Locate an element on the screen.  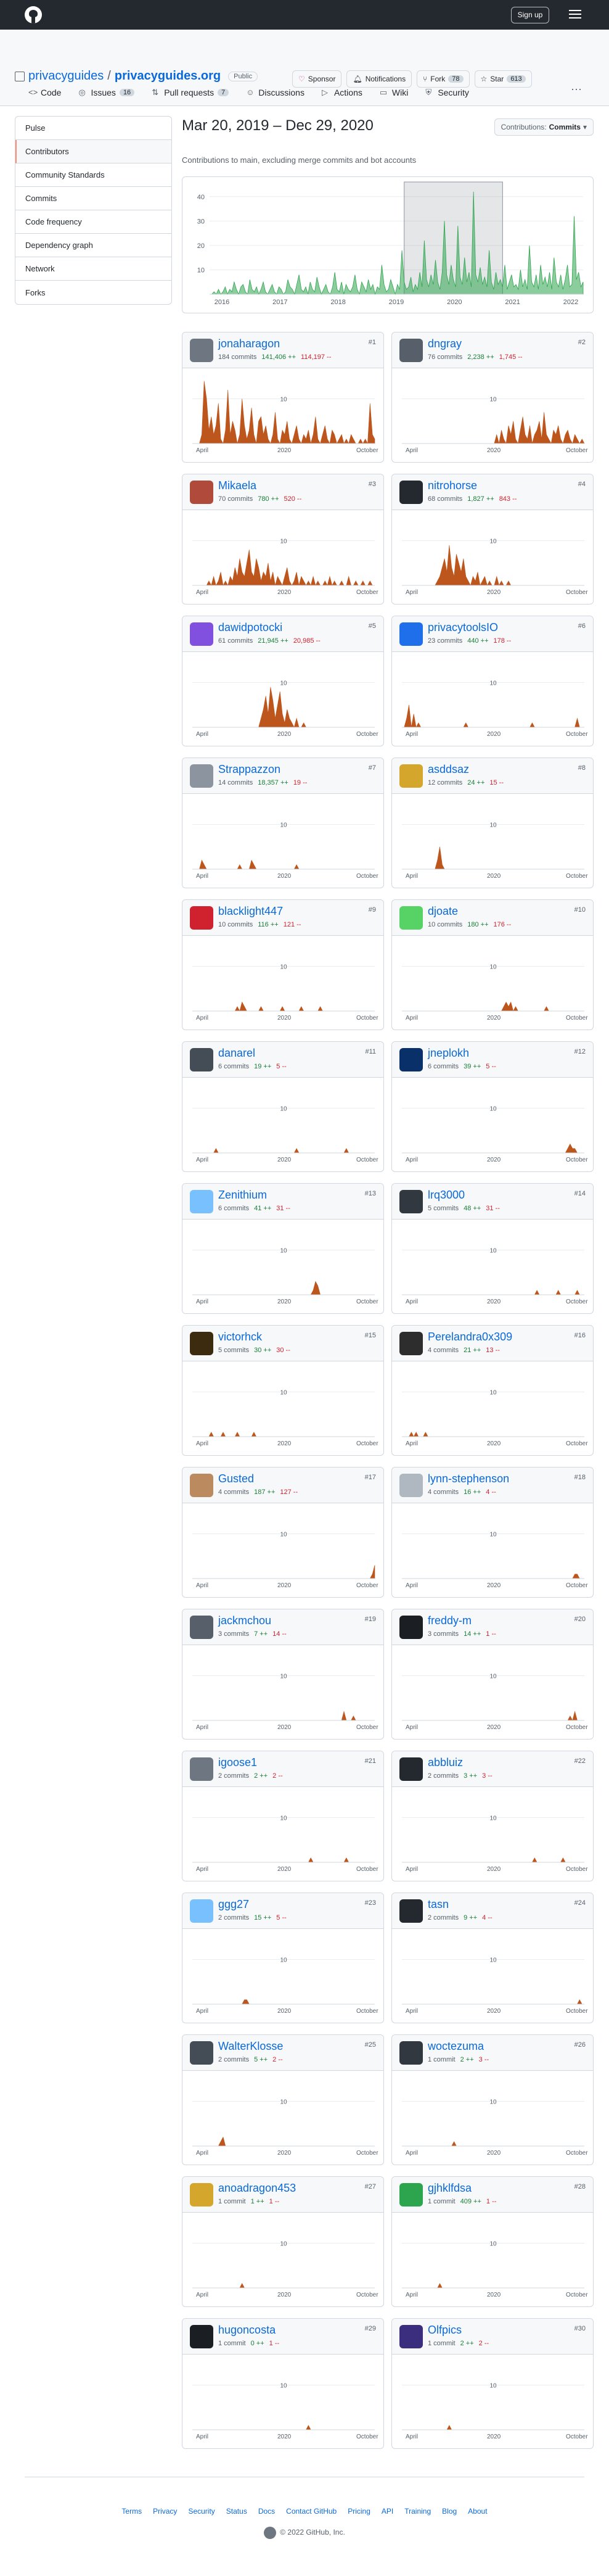
footer-link: Contact GitHub is located at coordinates (311, 2511).